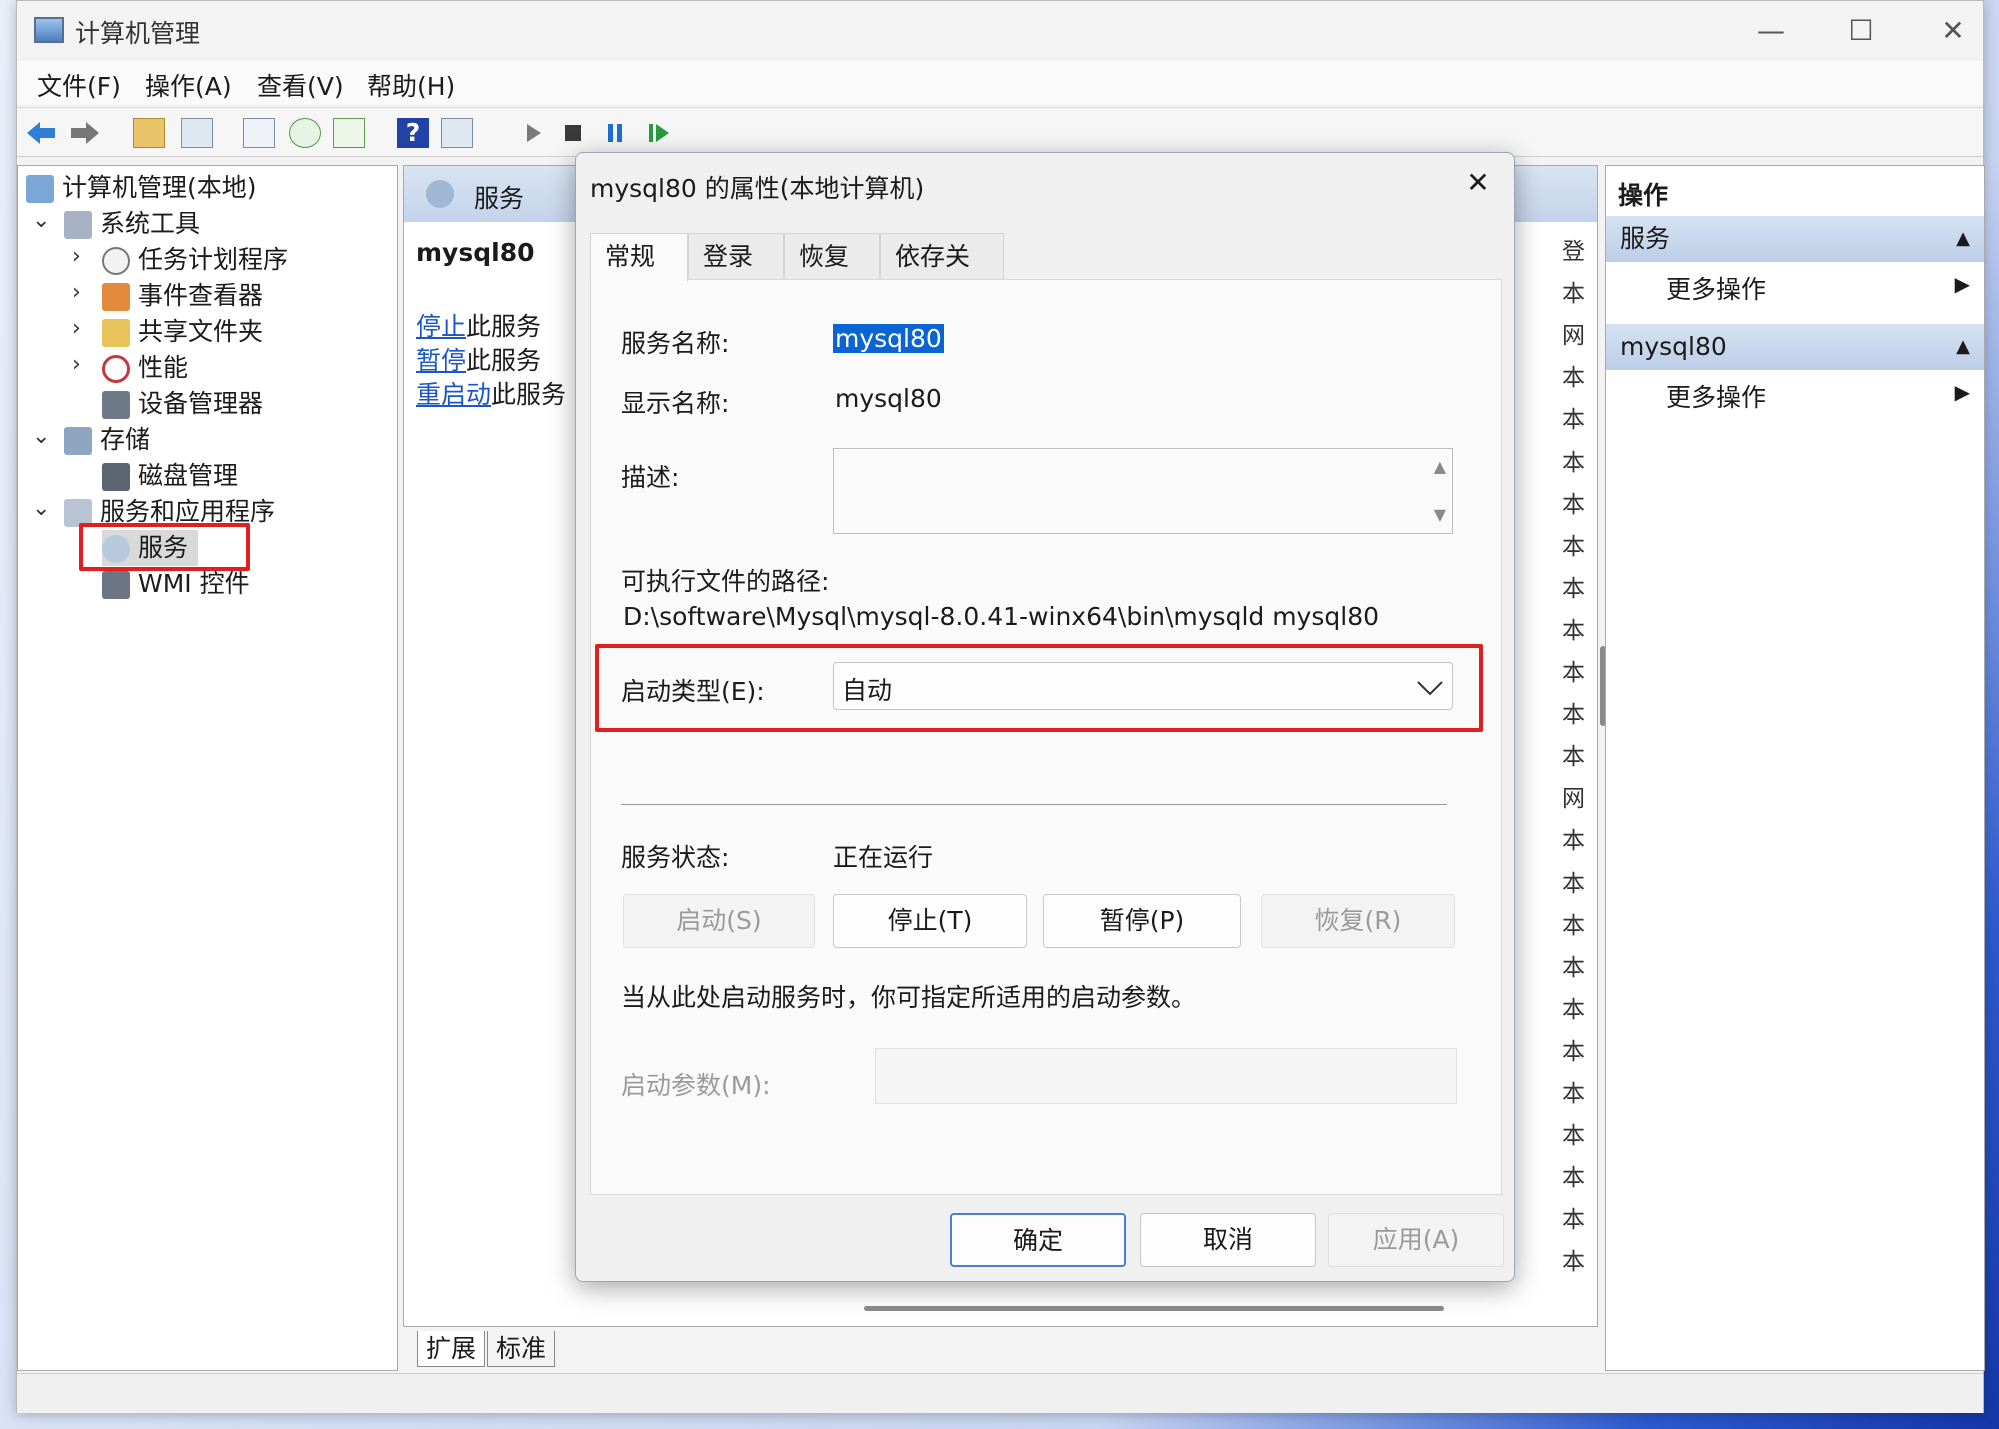 Image resolution: width=1999 pixels, height=1429 pixels. What do you see at coordinates (441, 360) in the screenshot?
I see `pause-service-link: 暂停` at bounding box center [441, 360].